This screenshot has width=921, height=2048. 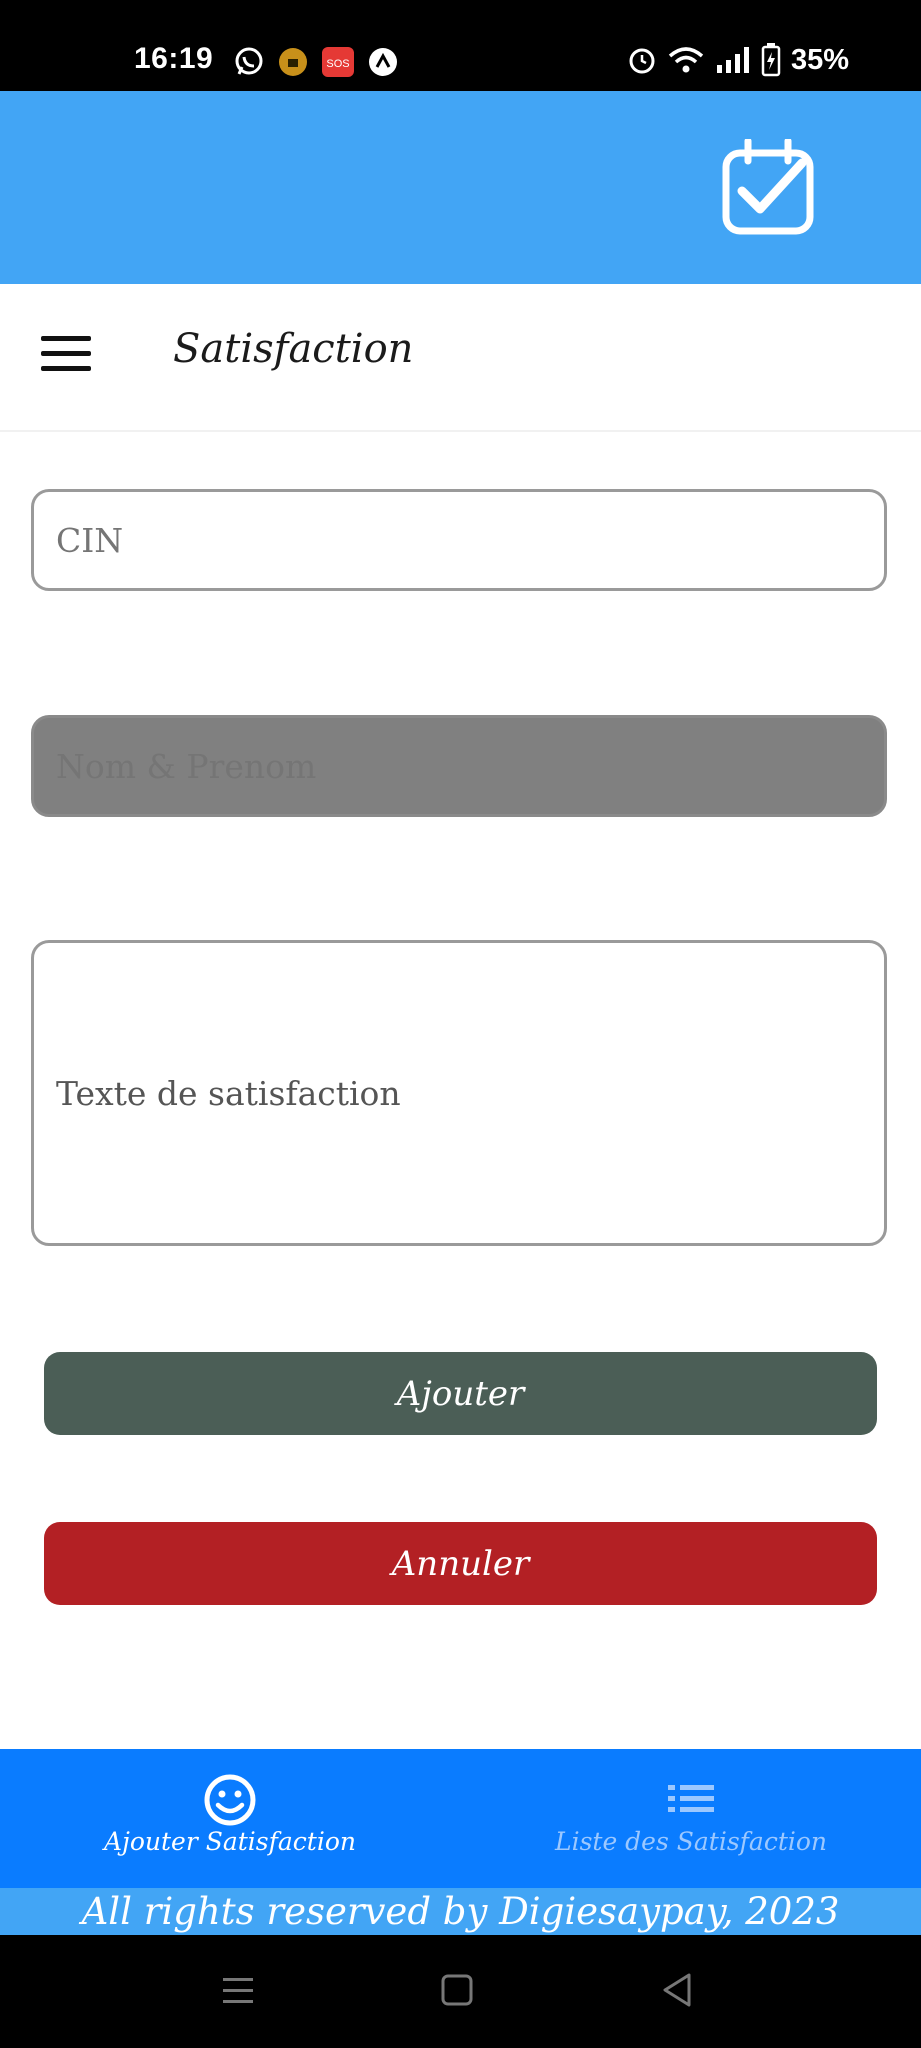 What do you see at coordinates (460, 1563) in the screenshot?
I see `annuler-button: Annuler` at bounding box center [460, 1563].